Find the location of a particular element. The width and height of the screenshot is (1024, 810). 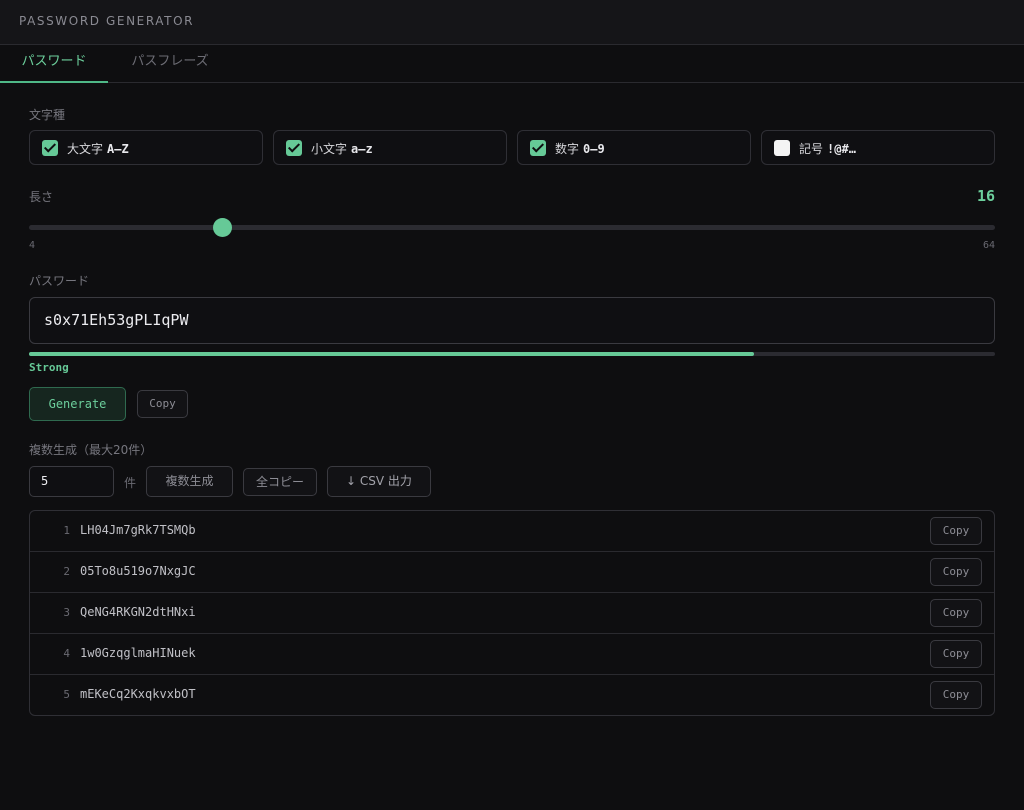

list-item: 4 1w0GzqglmaHINuek Copy is located at coordinates (512, 654).